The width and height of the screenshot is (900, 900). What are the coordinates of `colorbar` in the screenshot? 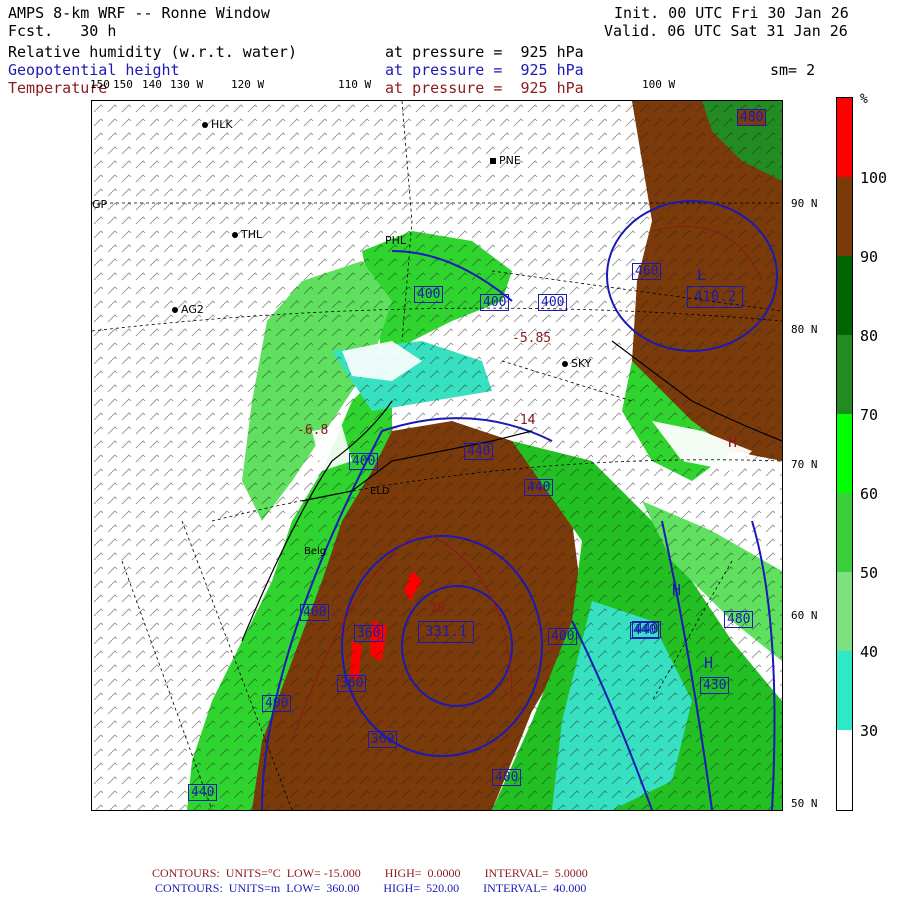 It's located at (844, 454).